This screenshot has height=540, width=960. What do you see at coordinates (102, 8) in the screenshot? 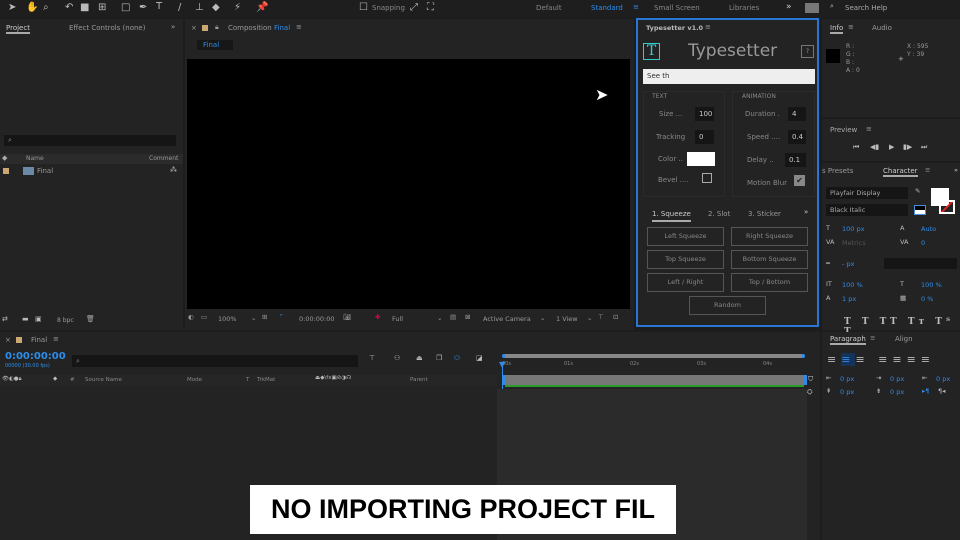
I see `pan-behind-tool-icon: ⊞` at bounding box center [102, 8].